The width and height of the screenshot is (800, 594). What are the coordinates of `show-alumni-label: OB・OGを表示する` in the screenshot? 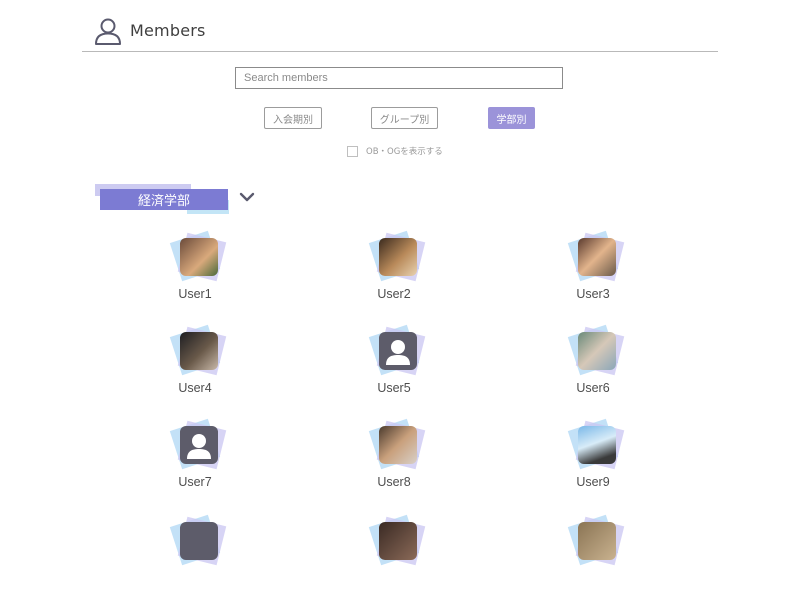 It's located at (404, 152).